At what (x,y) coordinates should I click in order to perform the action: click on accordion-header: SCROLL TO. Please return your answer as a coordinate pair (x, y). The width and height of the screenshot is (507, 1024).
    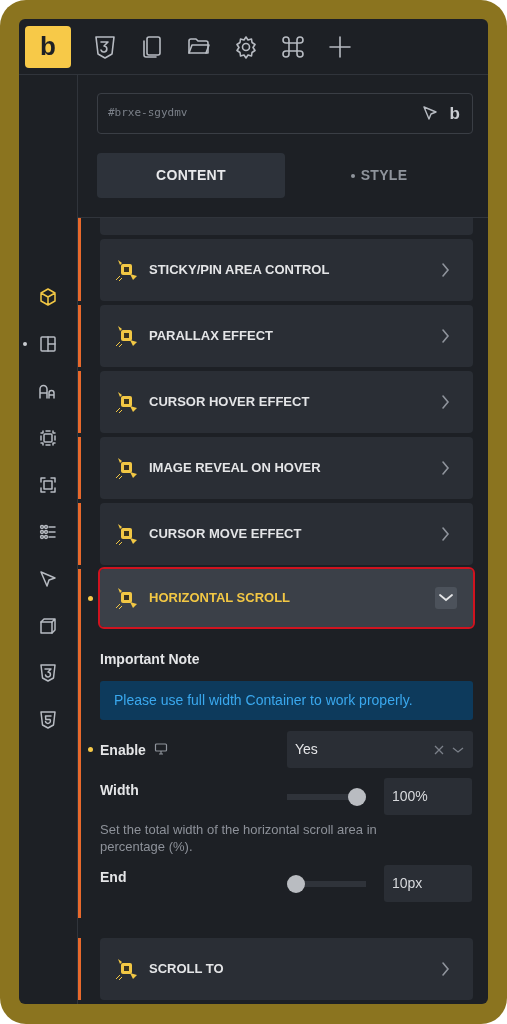
    Looking at the image, I should click on (286, 969).